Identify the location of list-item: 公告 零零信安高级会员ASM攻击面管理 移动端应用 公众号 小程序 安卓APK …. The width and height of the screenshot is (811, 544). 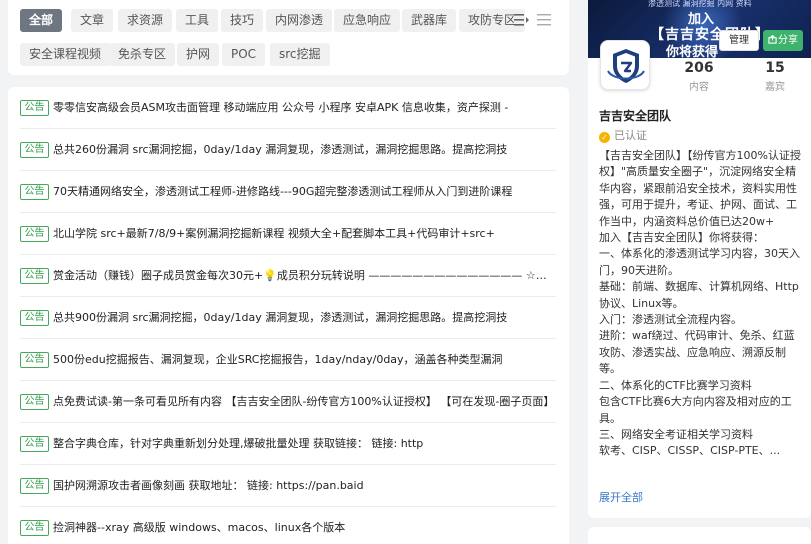
(288, 108).